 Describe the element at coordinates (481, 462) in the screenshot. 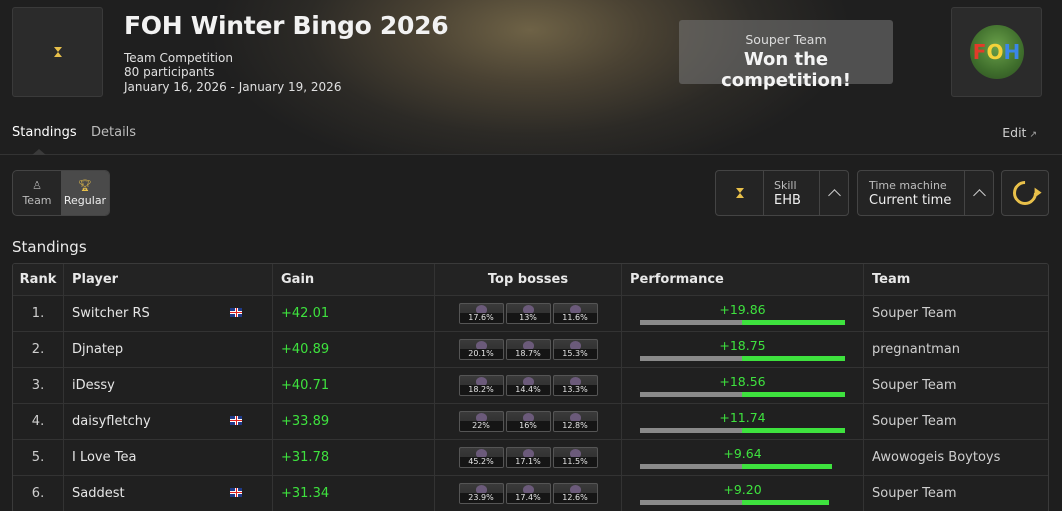

I see `boss-percent: 45.2%` at that location.